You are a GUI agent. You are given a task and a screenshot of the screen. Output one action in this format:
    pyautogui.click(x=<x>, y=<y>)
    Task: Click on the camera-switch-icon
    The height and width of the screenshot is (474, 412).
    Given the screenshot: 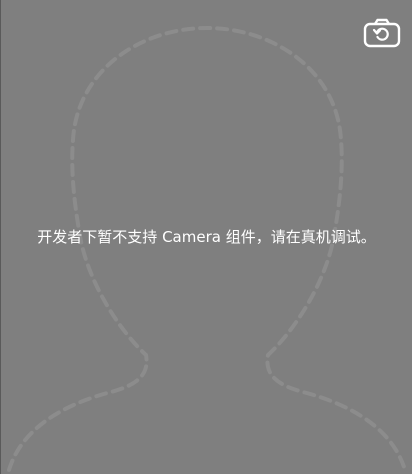 What is the action you would take?
    pyautogui.click(x=382, y=33)
    